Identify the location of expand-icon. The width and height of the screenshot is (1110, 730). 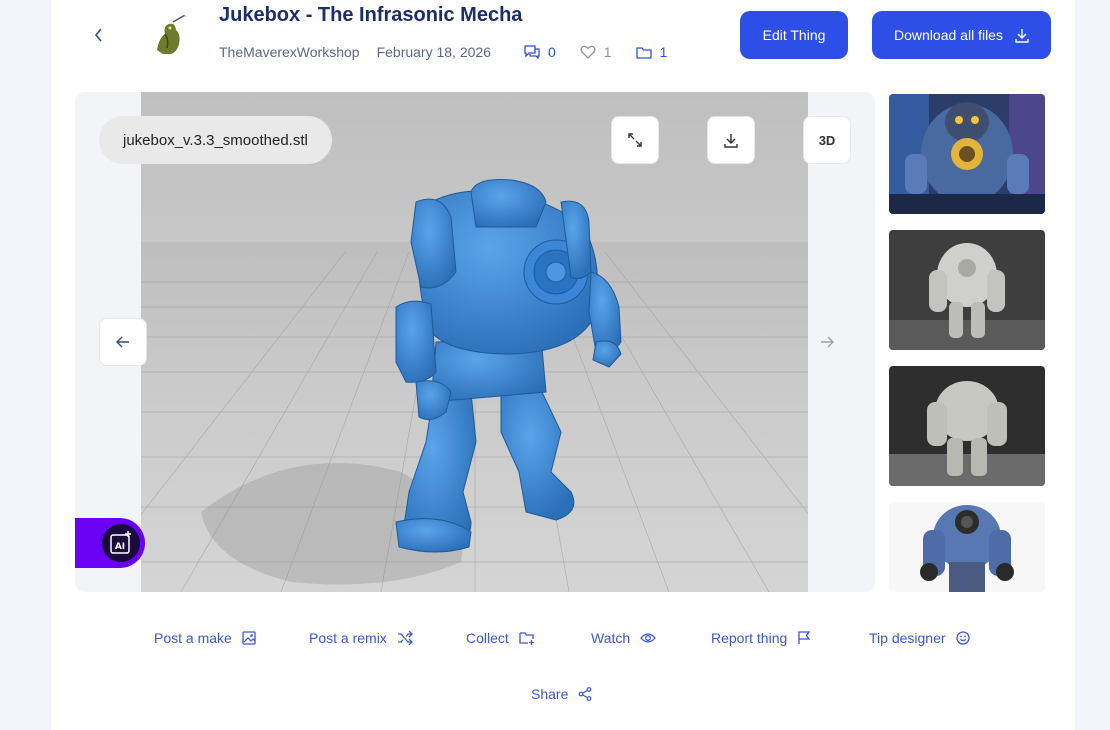
(635, 140).